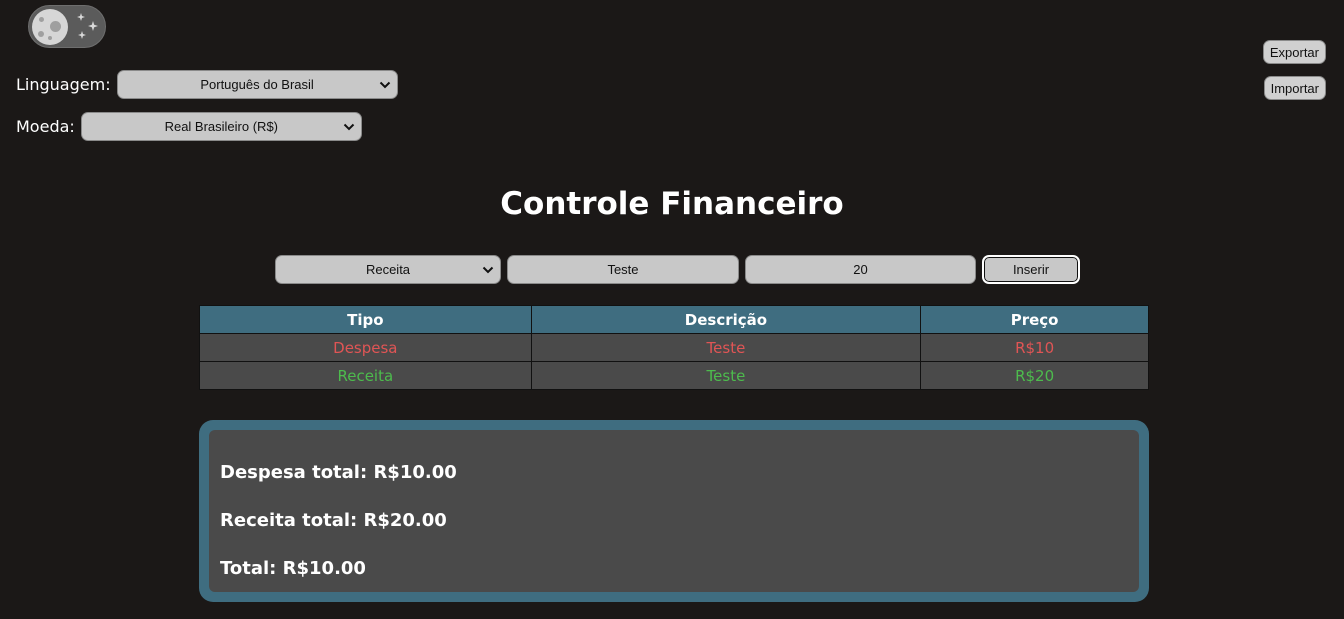 The image size is (1344, 619). I want to click on row-type: Despesa, so click(365, 347).